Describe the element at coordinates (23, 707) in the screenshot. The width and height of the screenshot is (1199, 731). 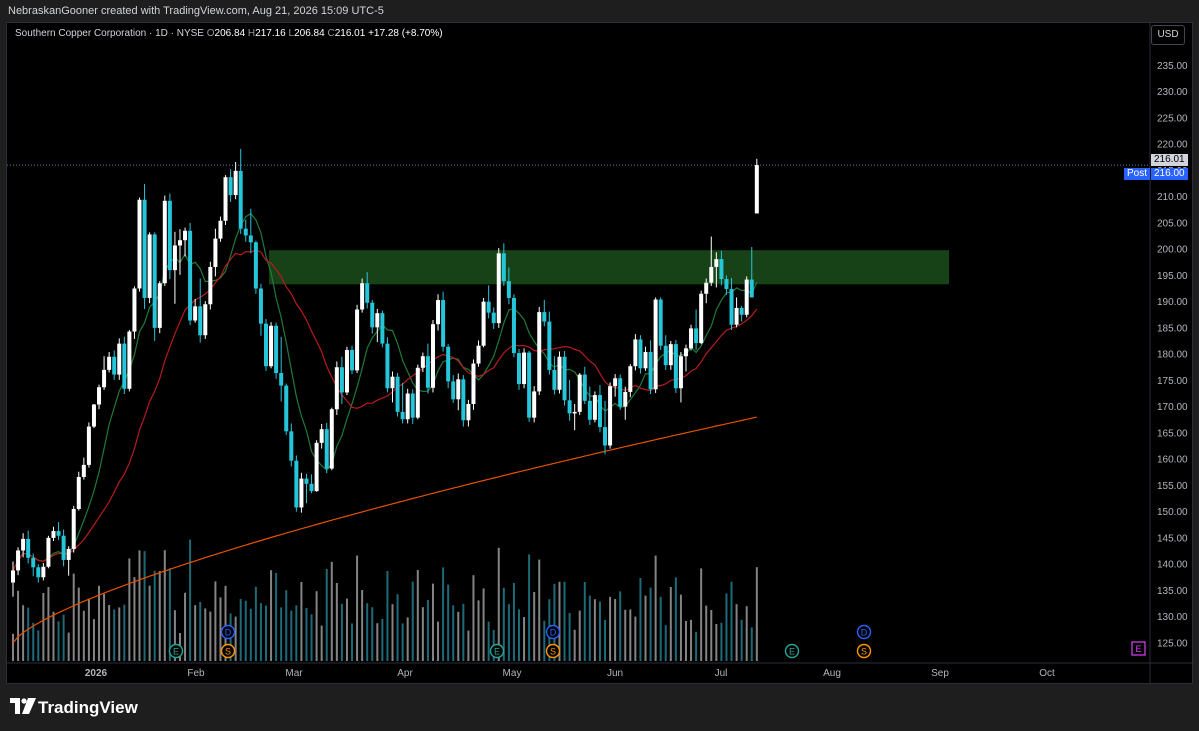
I see `tradingview-logo-icon` at that location.